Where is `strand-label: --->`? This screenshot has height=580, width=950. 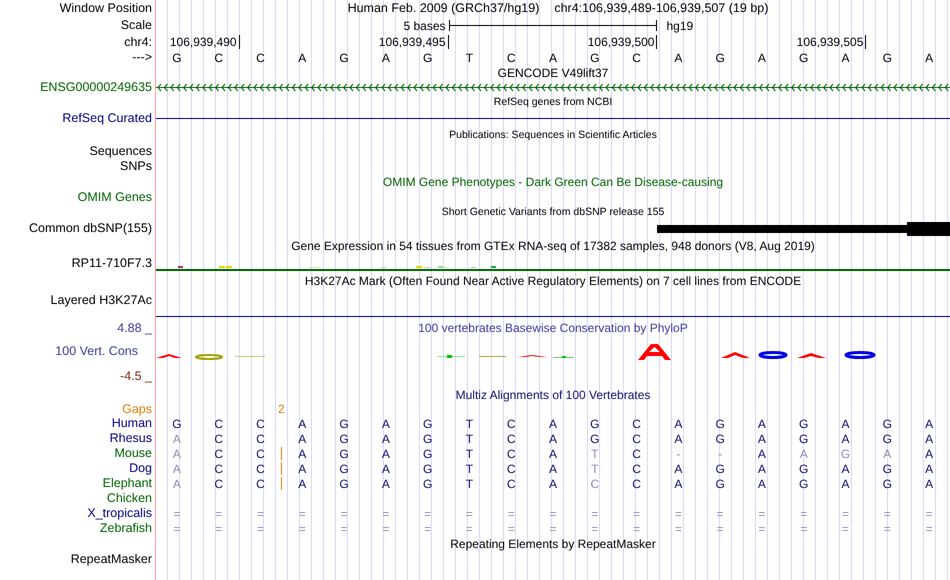 strand-label: ---> is located at coordinates (142, 57).